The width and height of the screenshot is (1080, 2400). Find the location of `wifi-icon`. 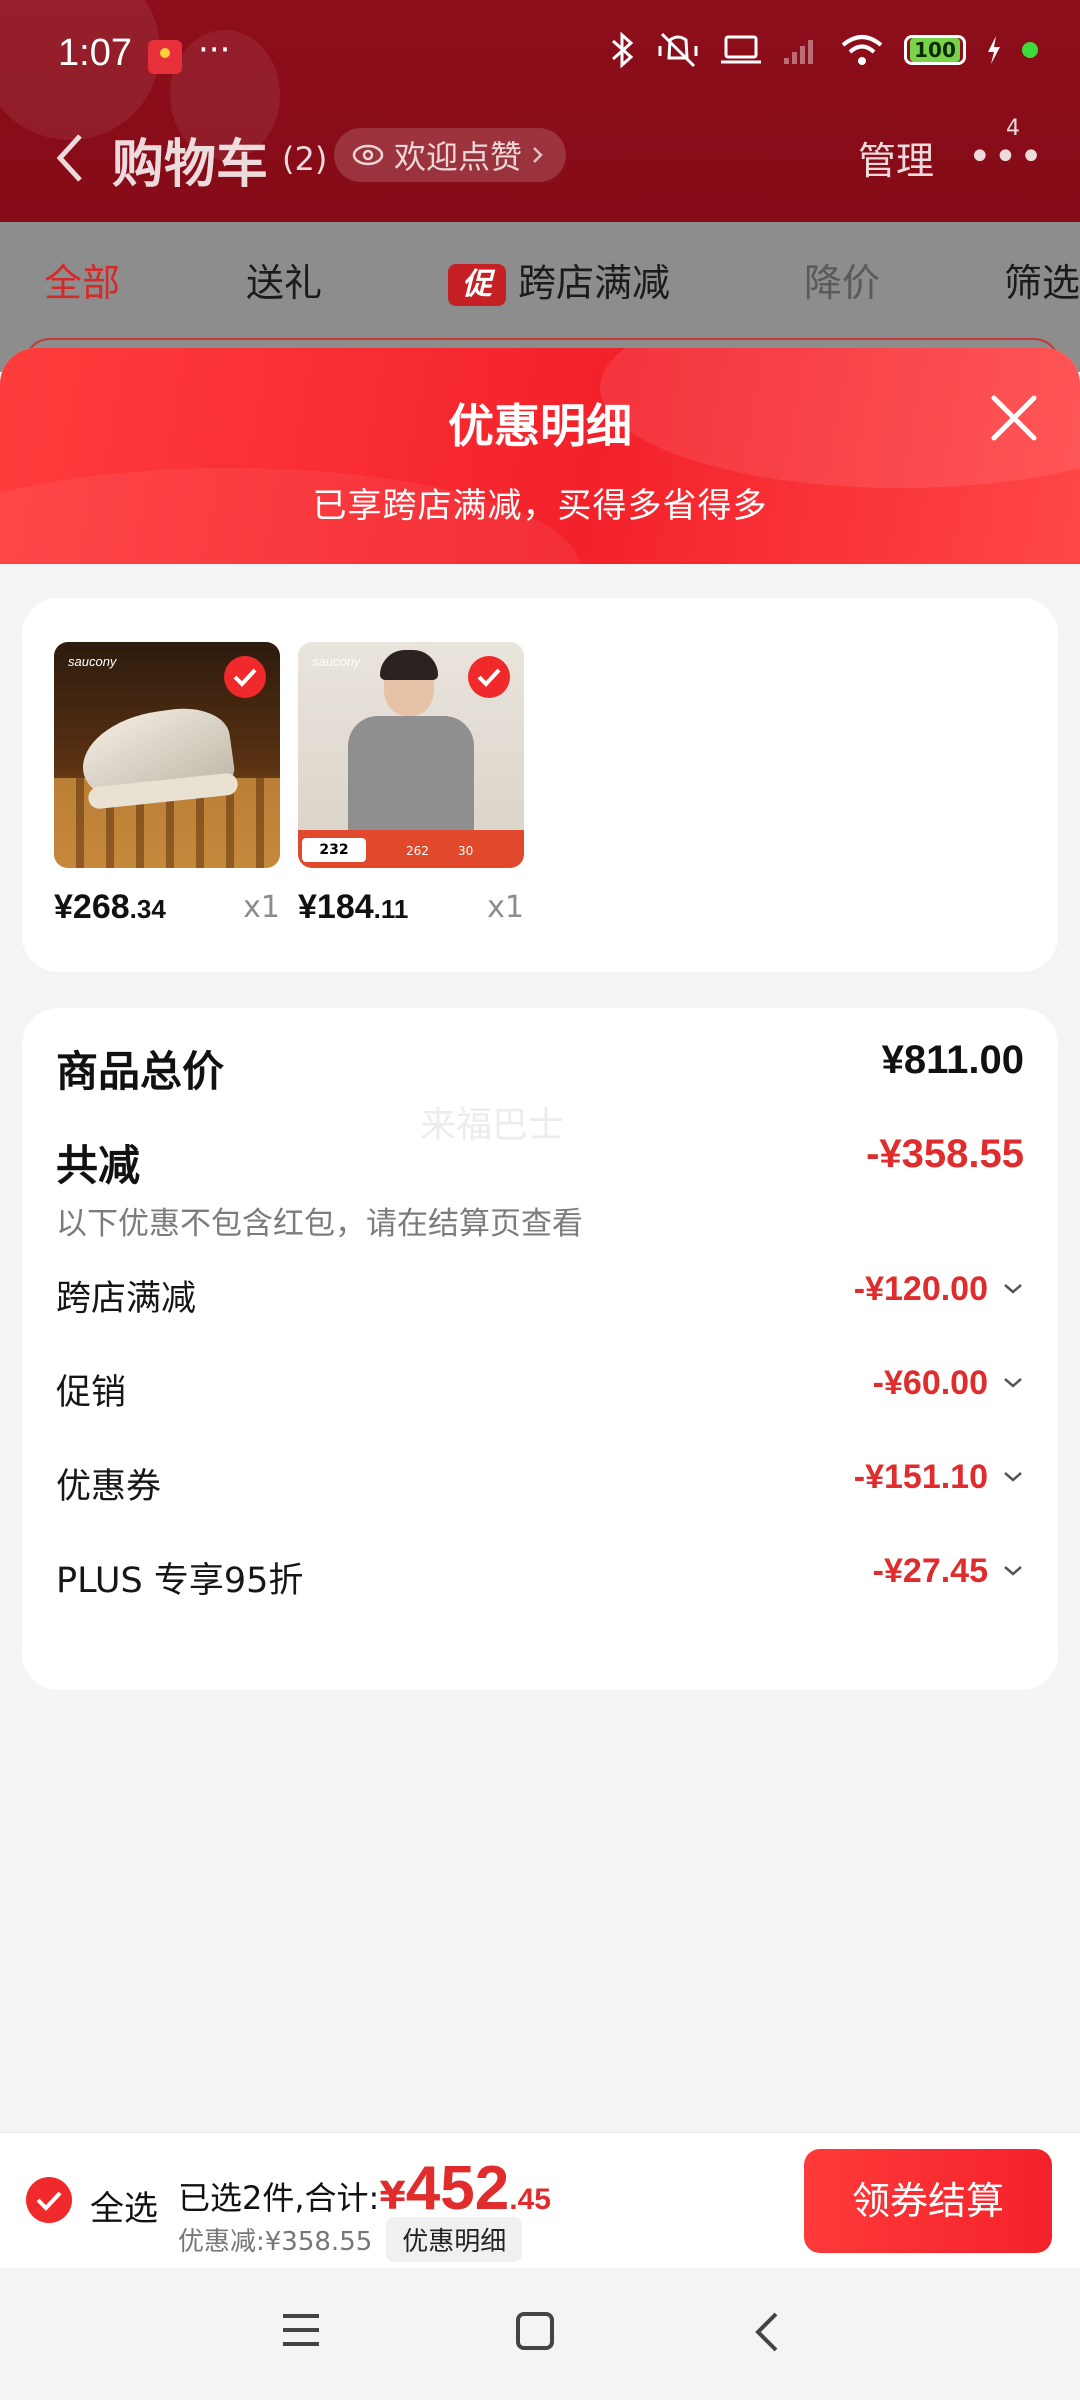

wifi-icon is located at coordinates (862, 50).